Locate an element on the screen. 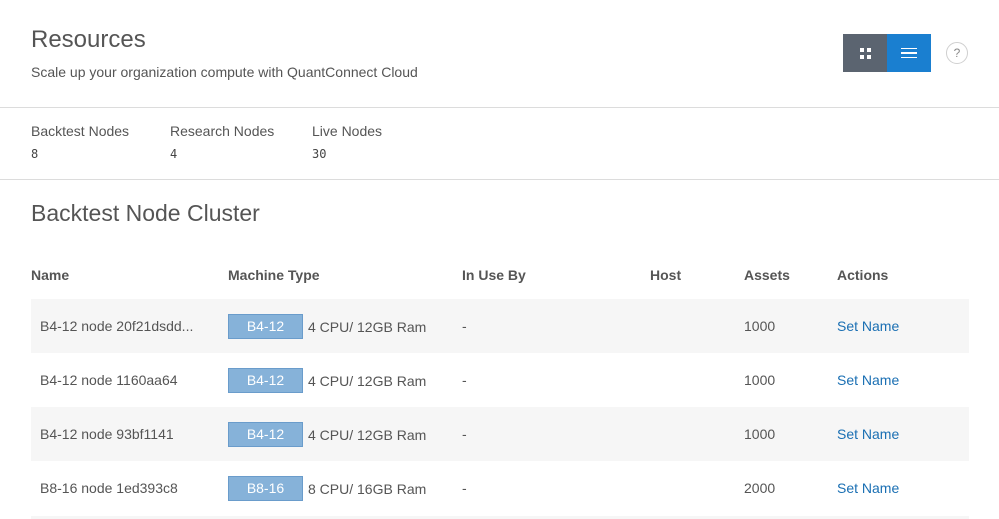 The width and height of the screenshot is (999, 519). assets: 2000 is located at coordinates (760, 488).